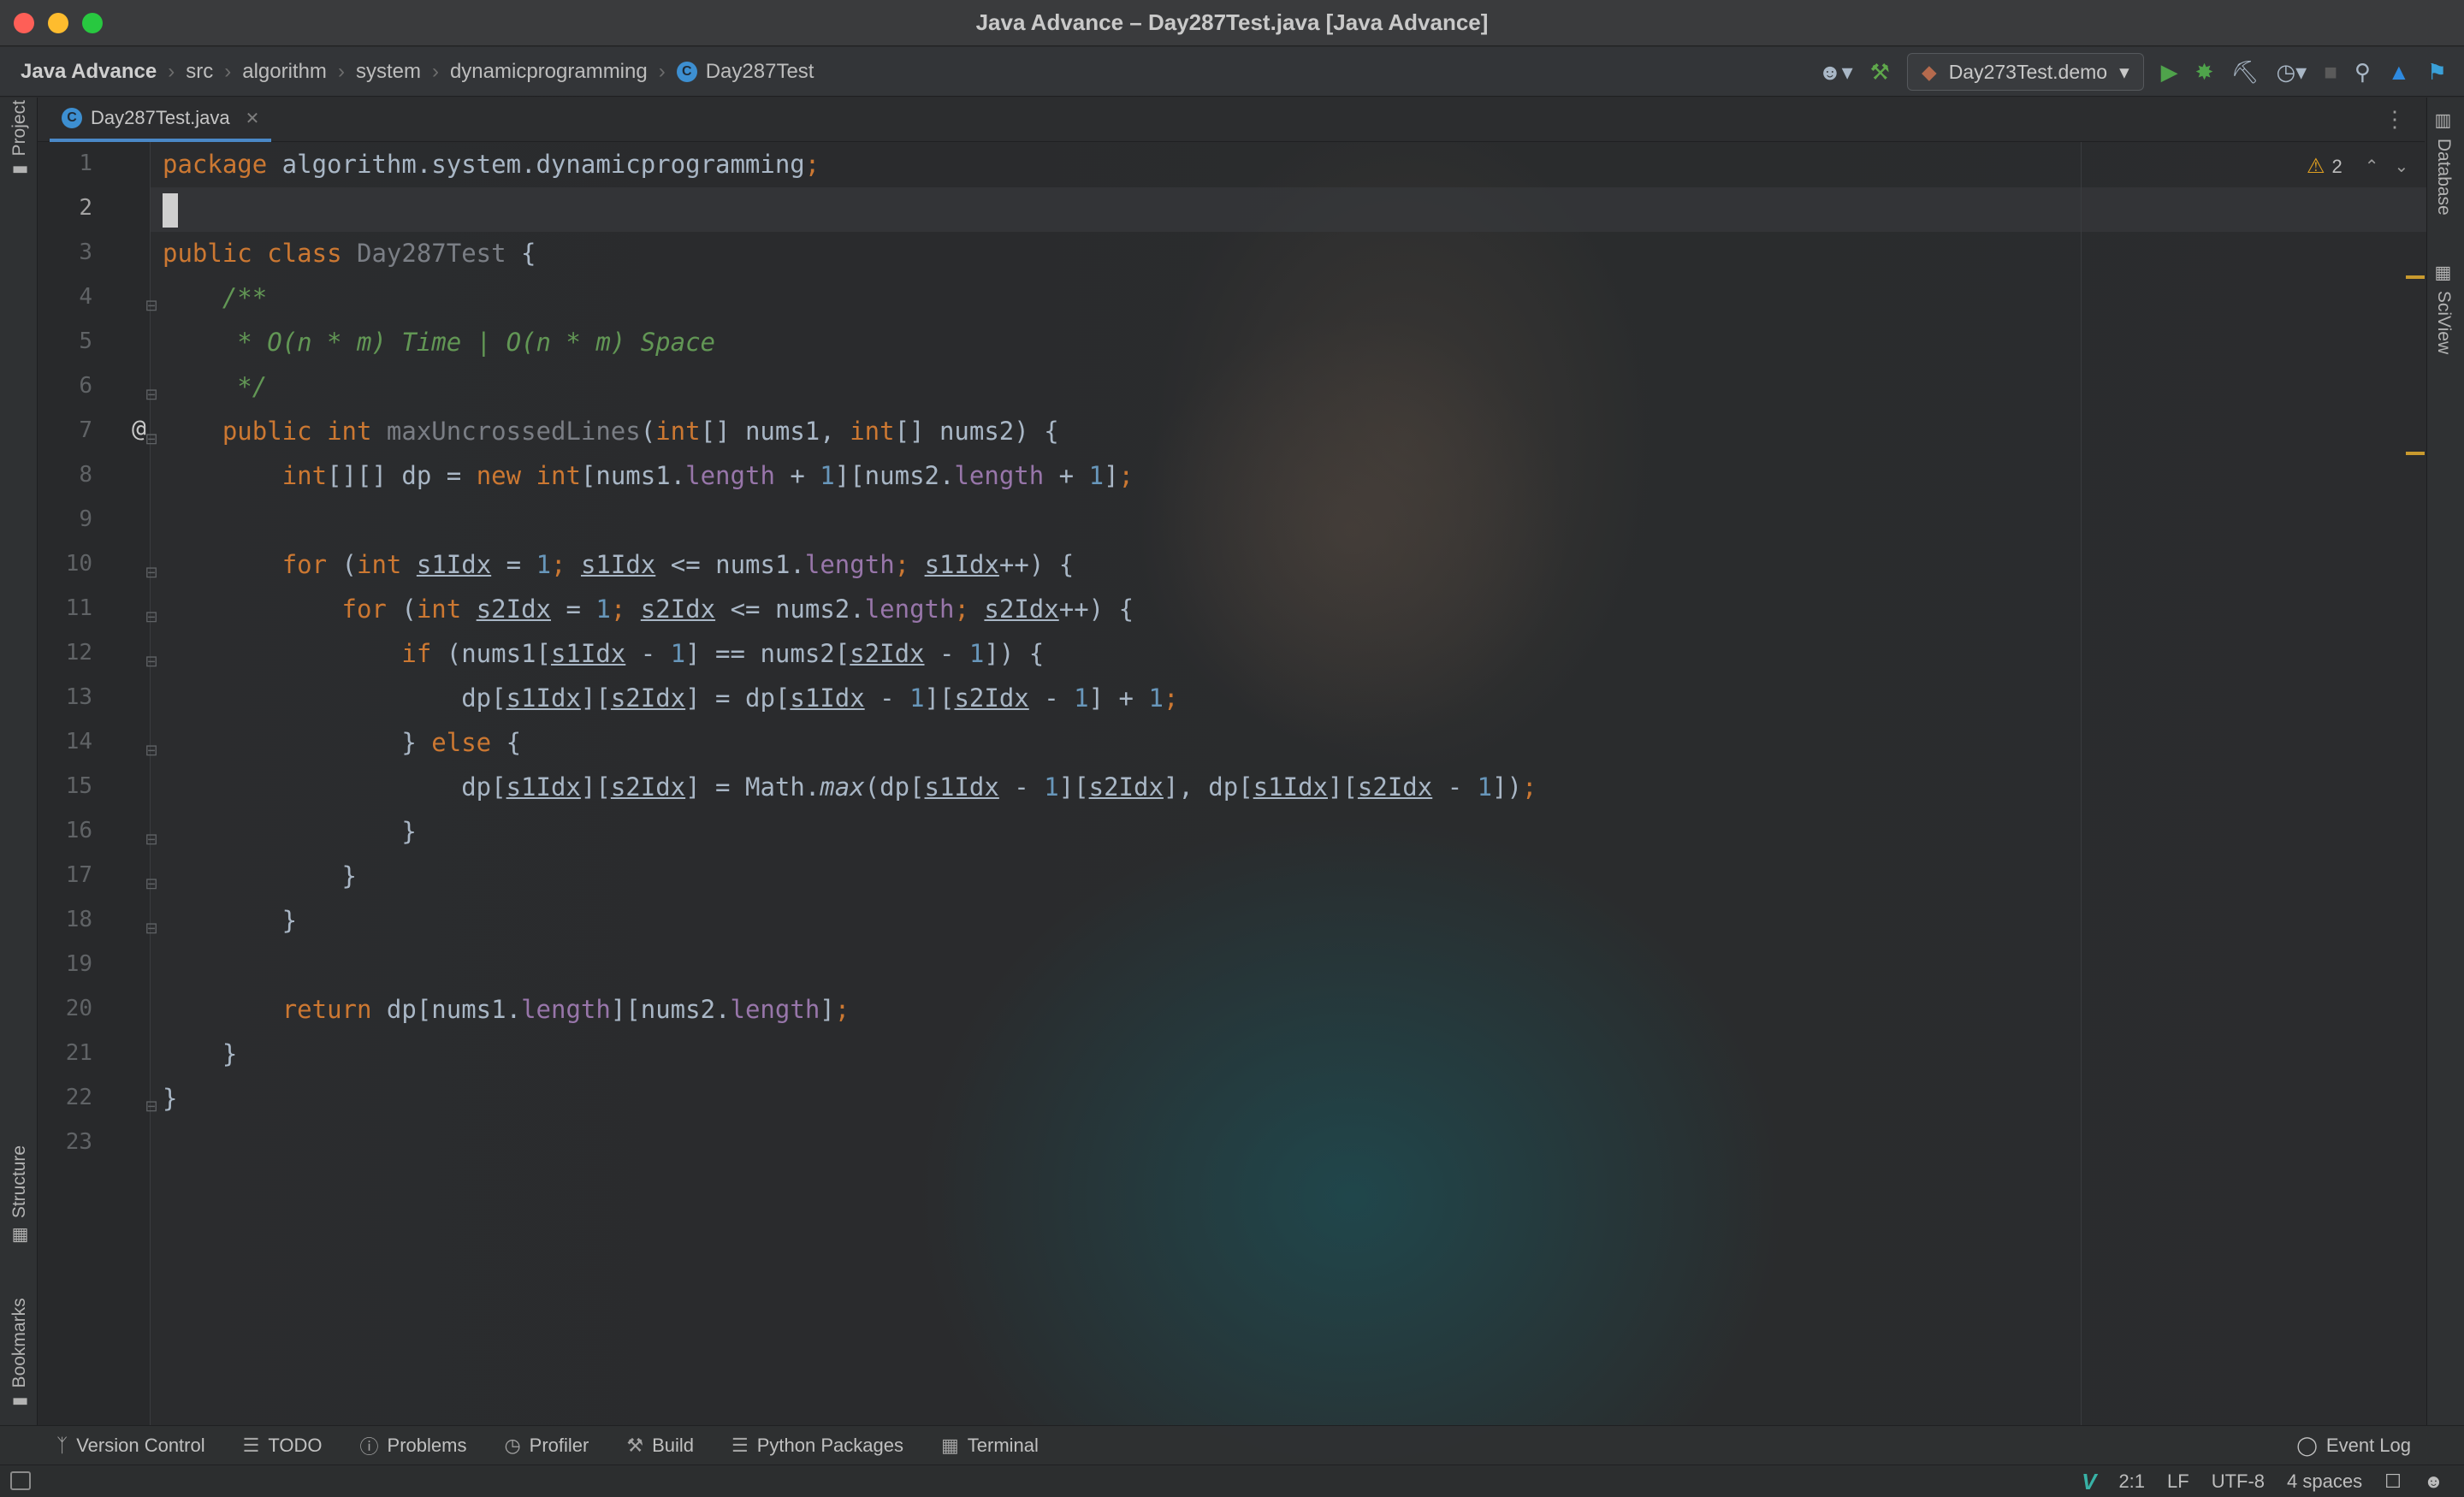 The height and width of the screenshot is (1497, 2464). Describe the element at coordinates (506, 431) in the screenshot. I see `token: maxUncrossedLines` at that location.